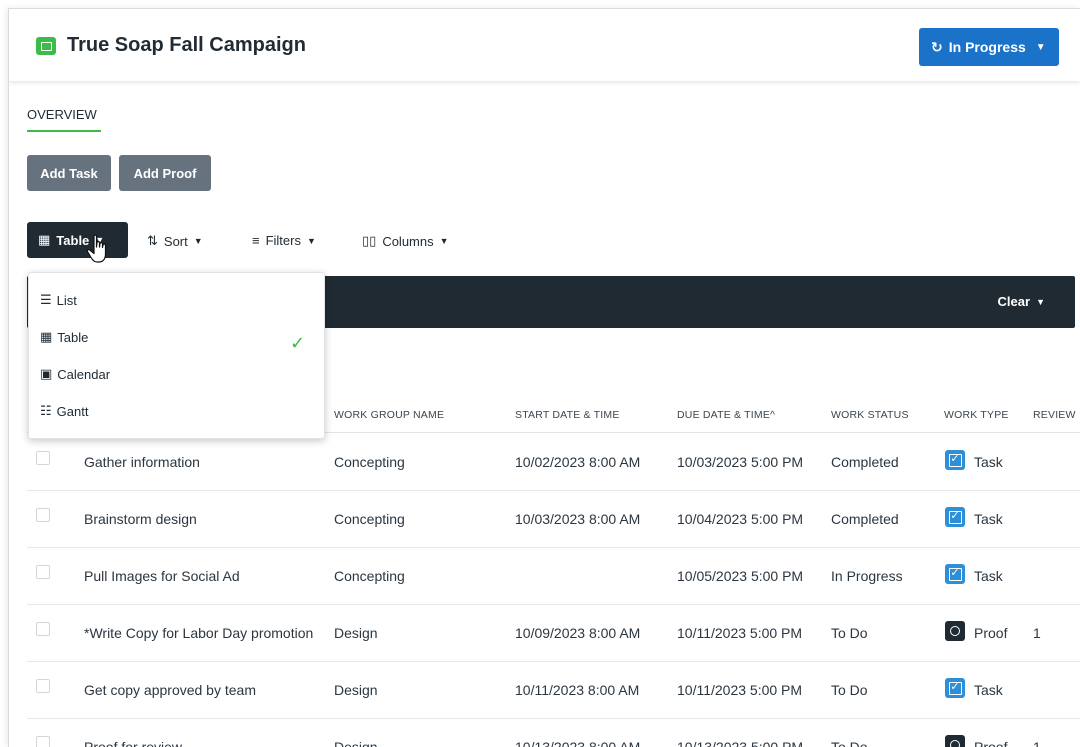  I want to click on view-dropdown-menu: ☰ List ▦ Table ✓ ▣ Calendar ☷ Gantt, so click(176, 355).